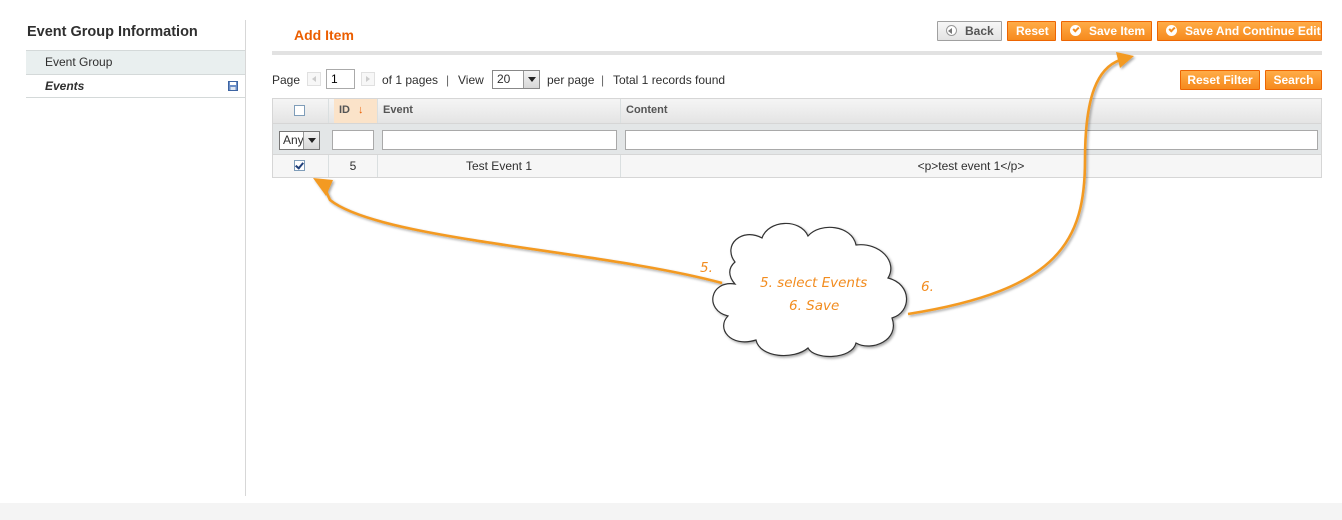 This screenshot has height=520, width=1342. I want to click on column-header-event: Event, so click(499, 111).